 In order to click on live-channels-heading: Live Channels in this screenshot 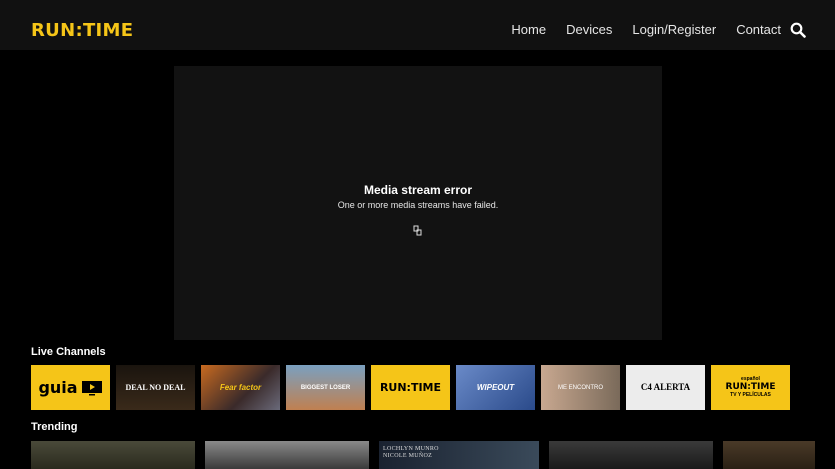, I will do `click(68, 352)`.